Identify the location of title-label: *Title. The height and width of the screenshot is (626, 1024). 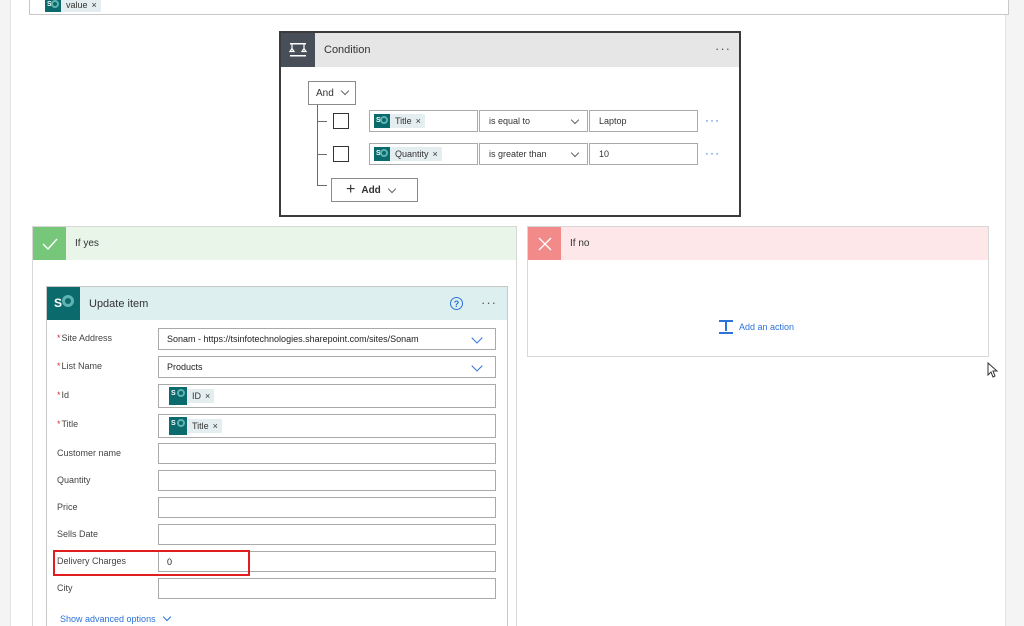
(68, 424).